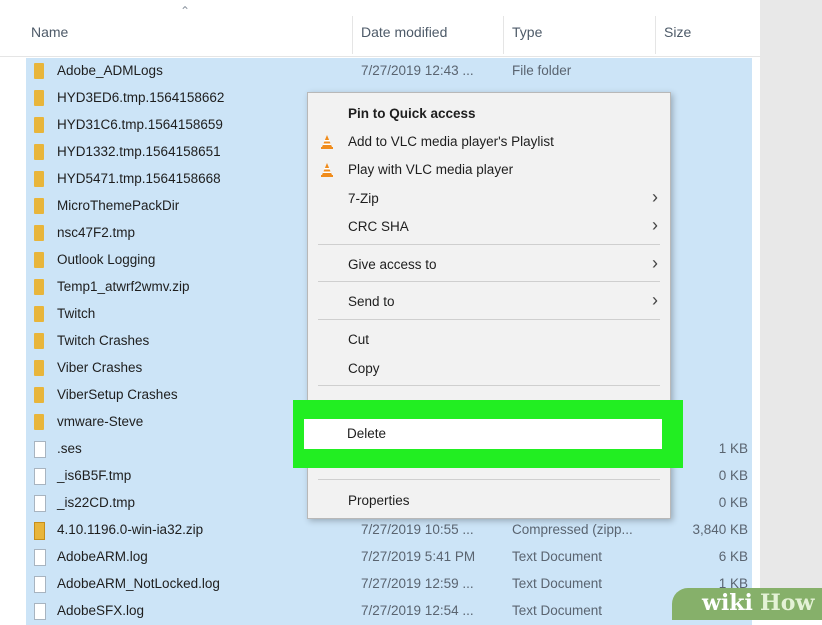 This screenshot has width=822, height=625. Describe the element at coordinates (733, 556) in the screenshot. I see `file-size: 6 KB` at that location.